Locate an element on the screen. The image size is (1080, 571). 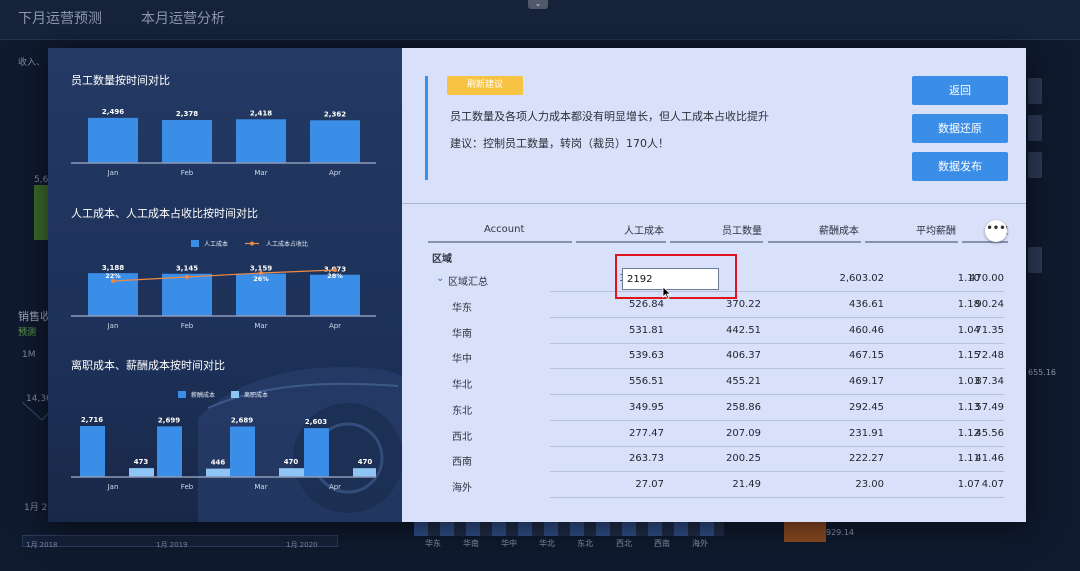
cell-headcount: 207.09 is located at coordinates (703, 433).